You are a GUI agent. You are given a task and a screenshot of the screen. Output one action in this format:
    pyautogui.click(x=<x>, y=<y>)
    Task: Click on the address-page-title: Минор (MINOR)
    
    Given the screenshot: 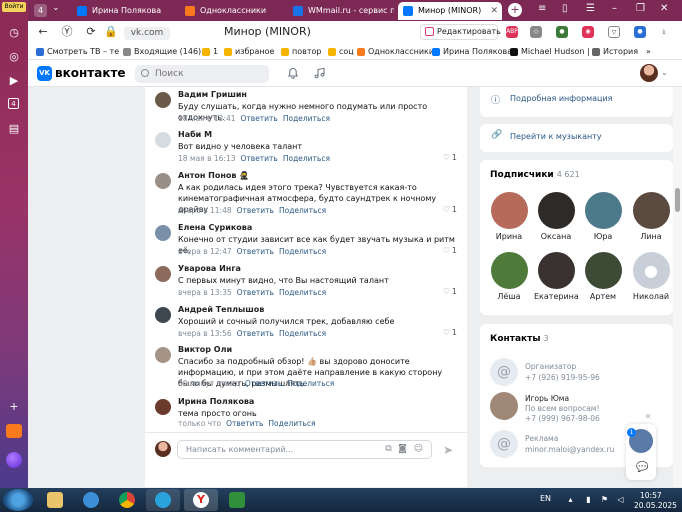 What is the action you would take?
    pyautogui.click(x=267, y=31)
    